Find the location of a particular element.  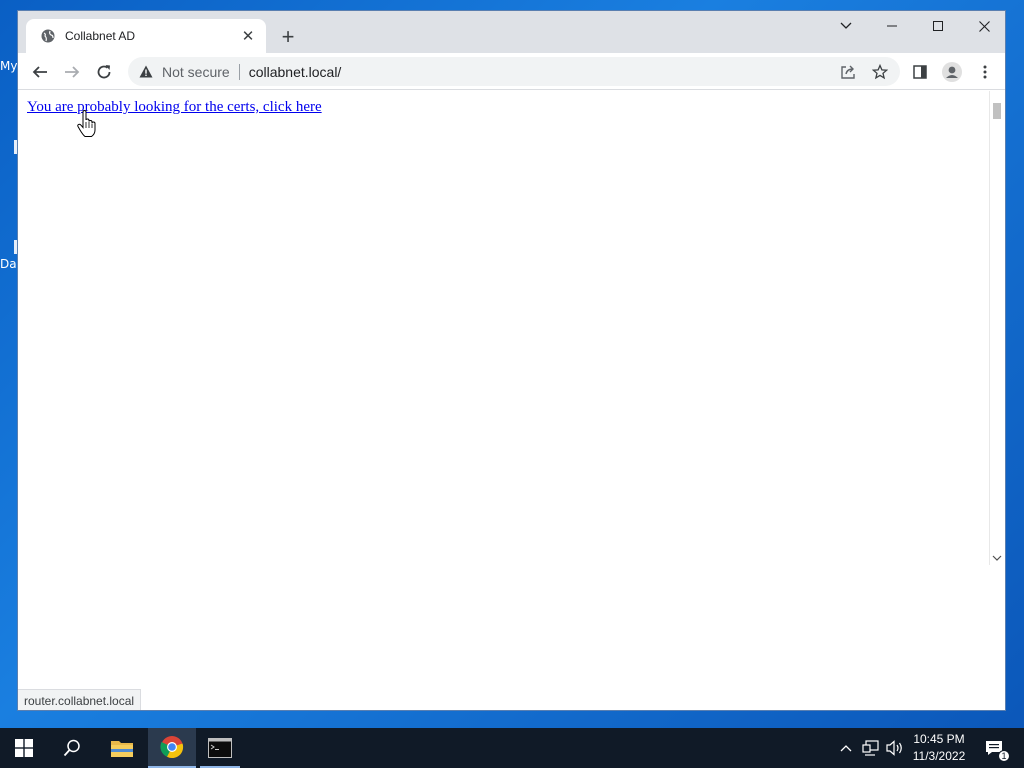

taskbar: 10:45 PM 11/3/2022 1 is located at coordinates (512, 748).